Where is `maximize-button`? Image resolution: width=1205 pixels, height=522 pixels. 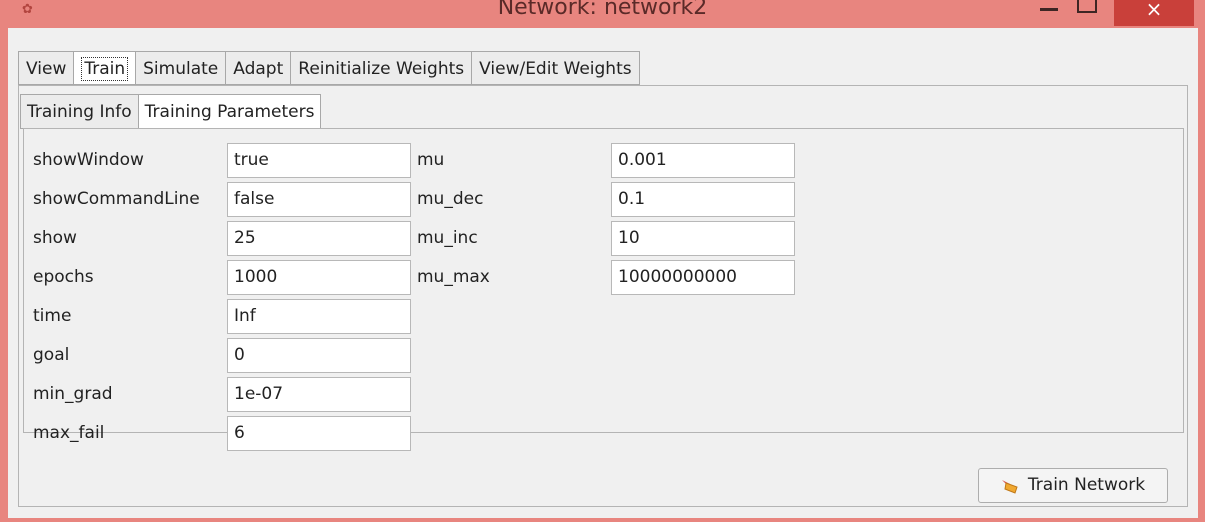 maximize-button is located at coordinates (1087, 6).